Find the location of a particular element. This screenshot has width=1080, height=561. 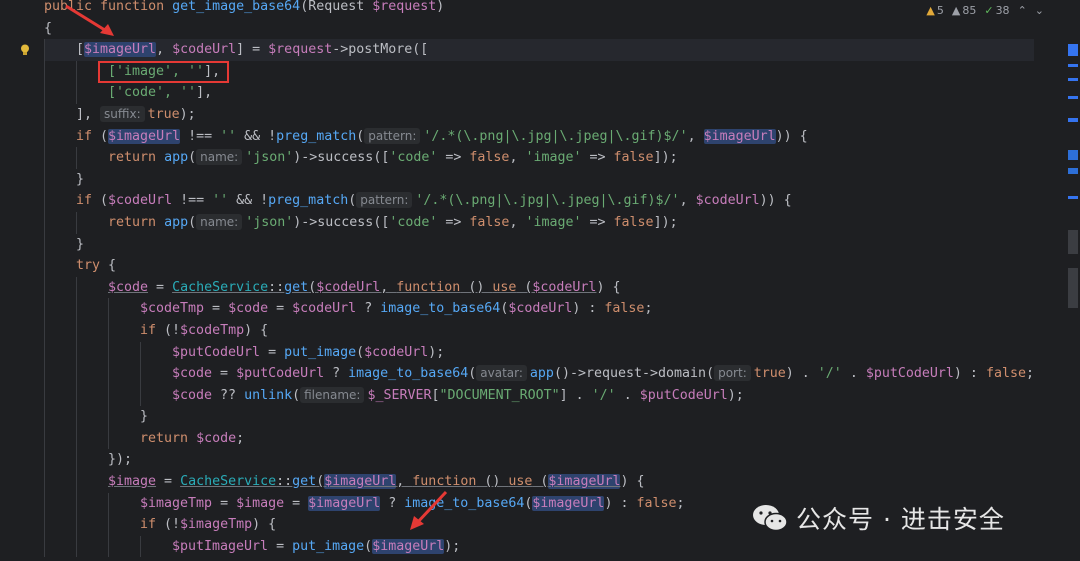

param-hint: suffix: is located at coordinates (122, 113).